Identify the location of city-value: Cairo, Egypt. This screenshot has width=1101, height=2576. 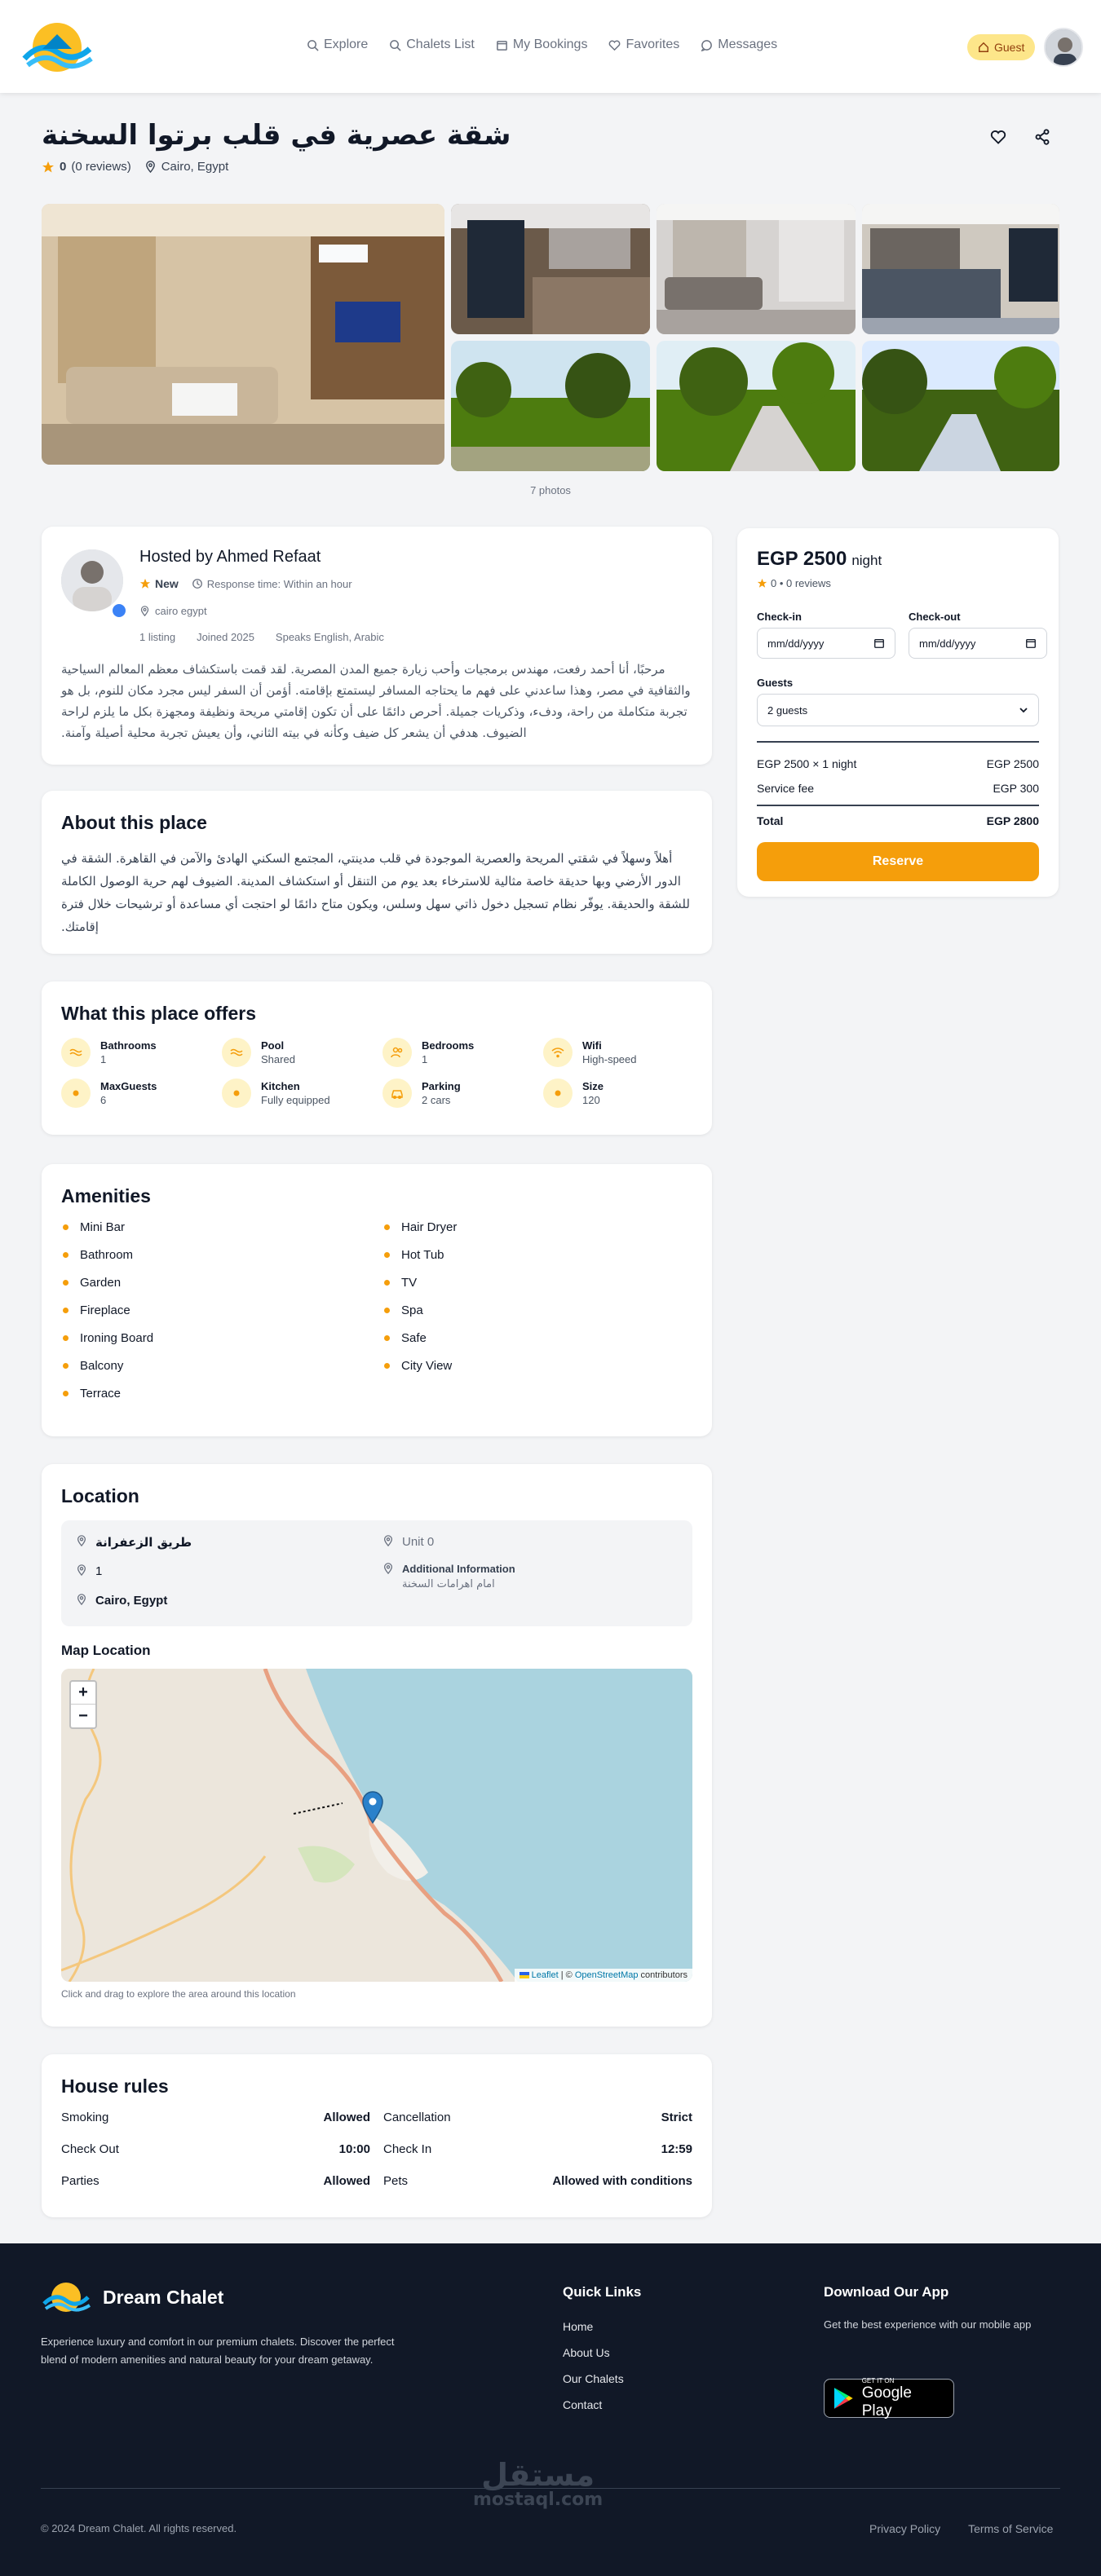
(131, 1601).